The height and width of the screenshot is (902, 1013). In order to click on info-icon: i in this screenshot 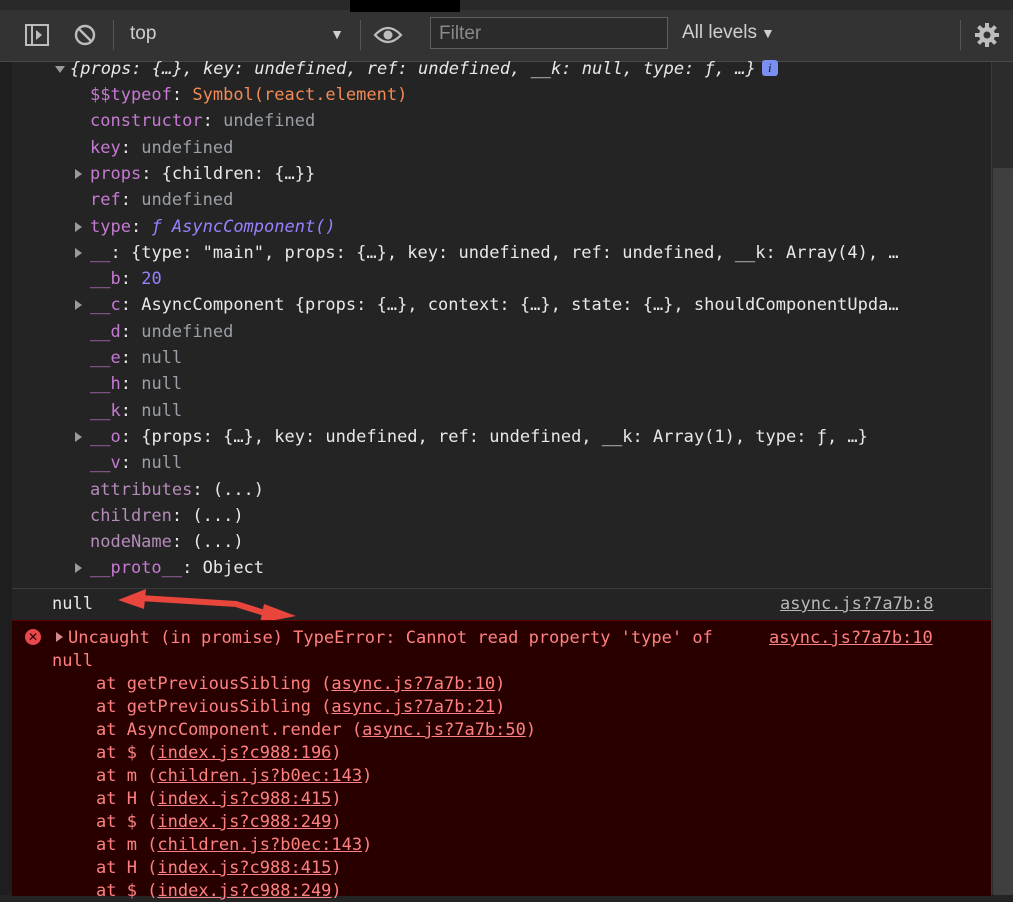, I will do `click(769, 68)`.